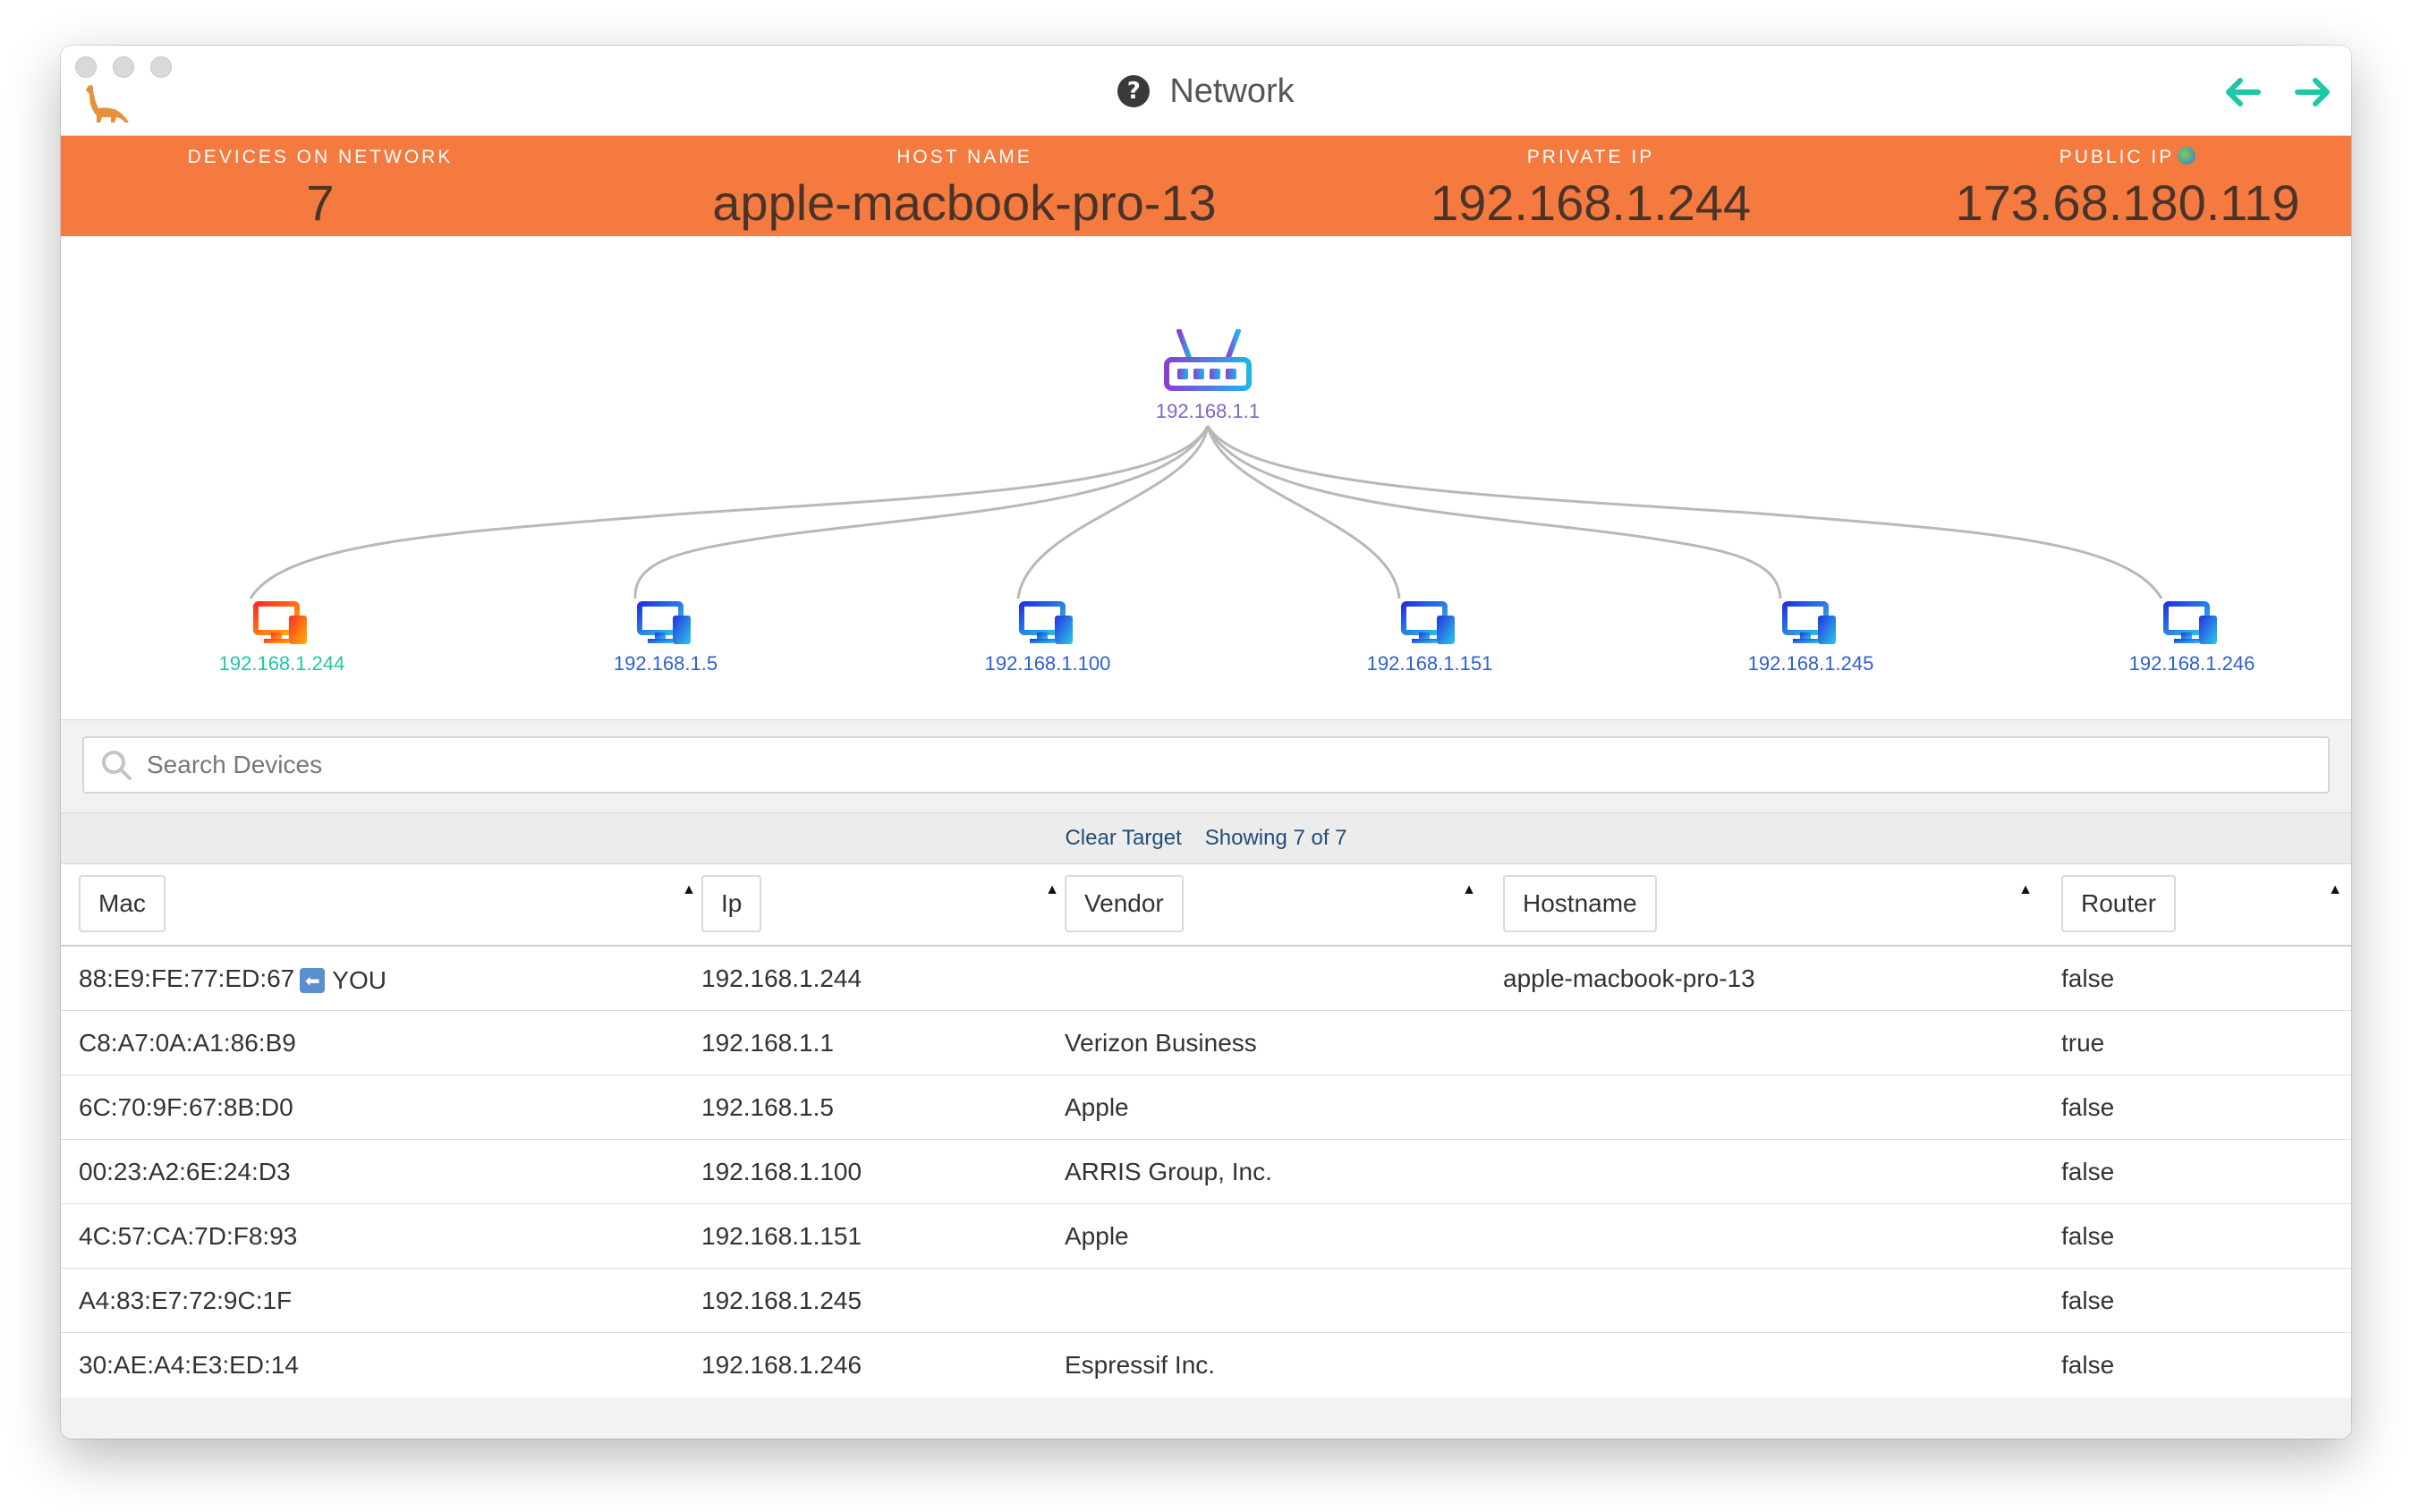 This screenshot has width=2412, height=1512. Describe the element at coordinates (187, 978) in the screenshot. I see `cell-mac-text: 88:E9:FE:77:ED:67` at that location.